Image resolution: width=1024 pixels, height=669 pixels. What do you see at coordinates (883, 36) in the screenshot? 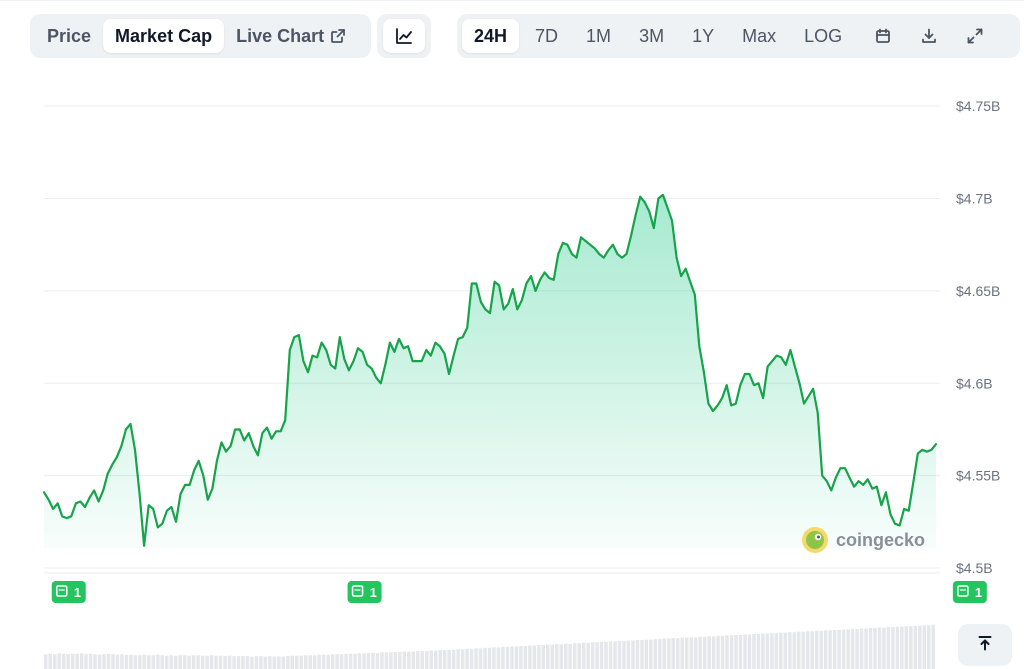
I see `calendar-button` at bounding box center [883, 36].